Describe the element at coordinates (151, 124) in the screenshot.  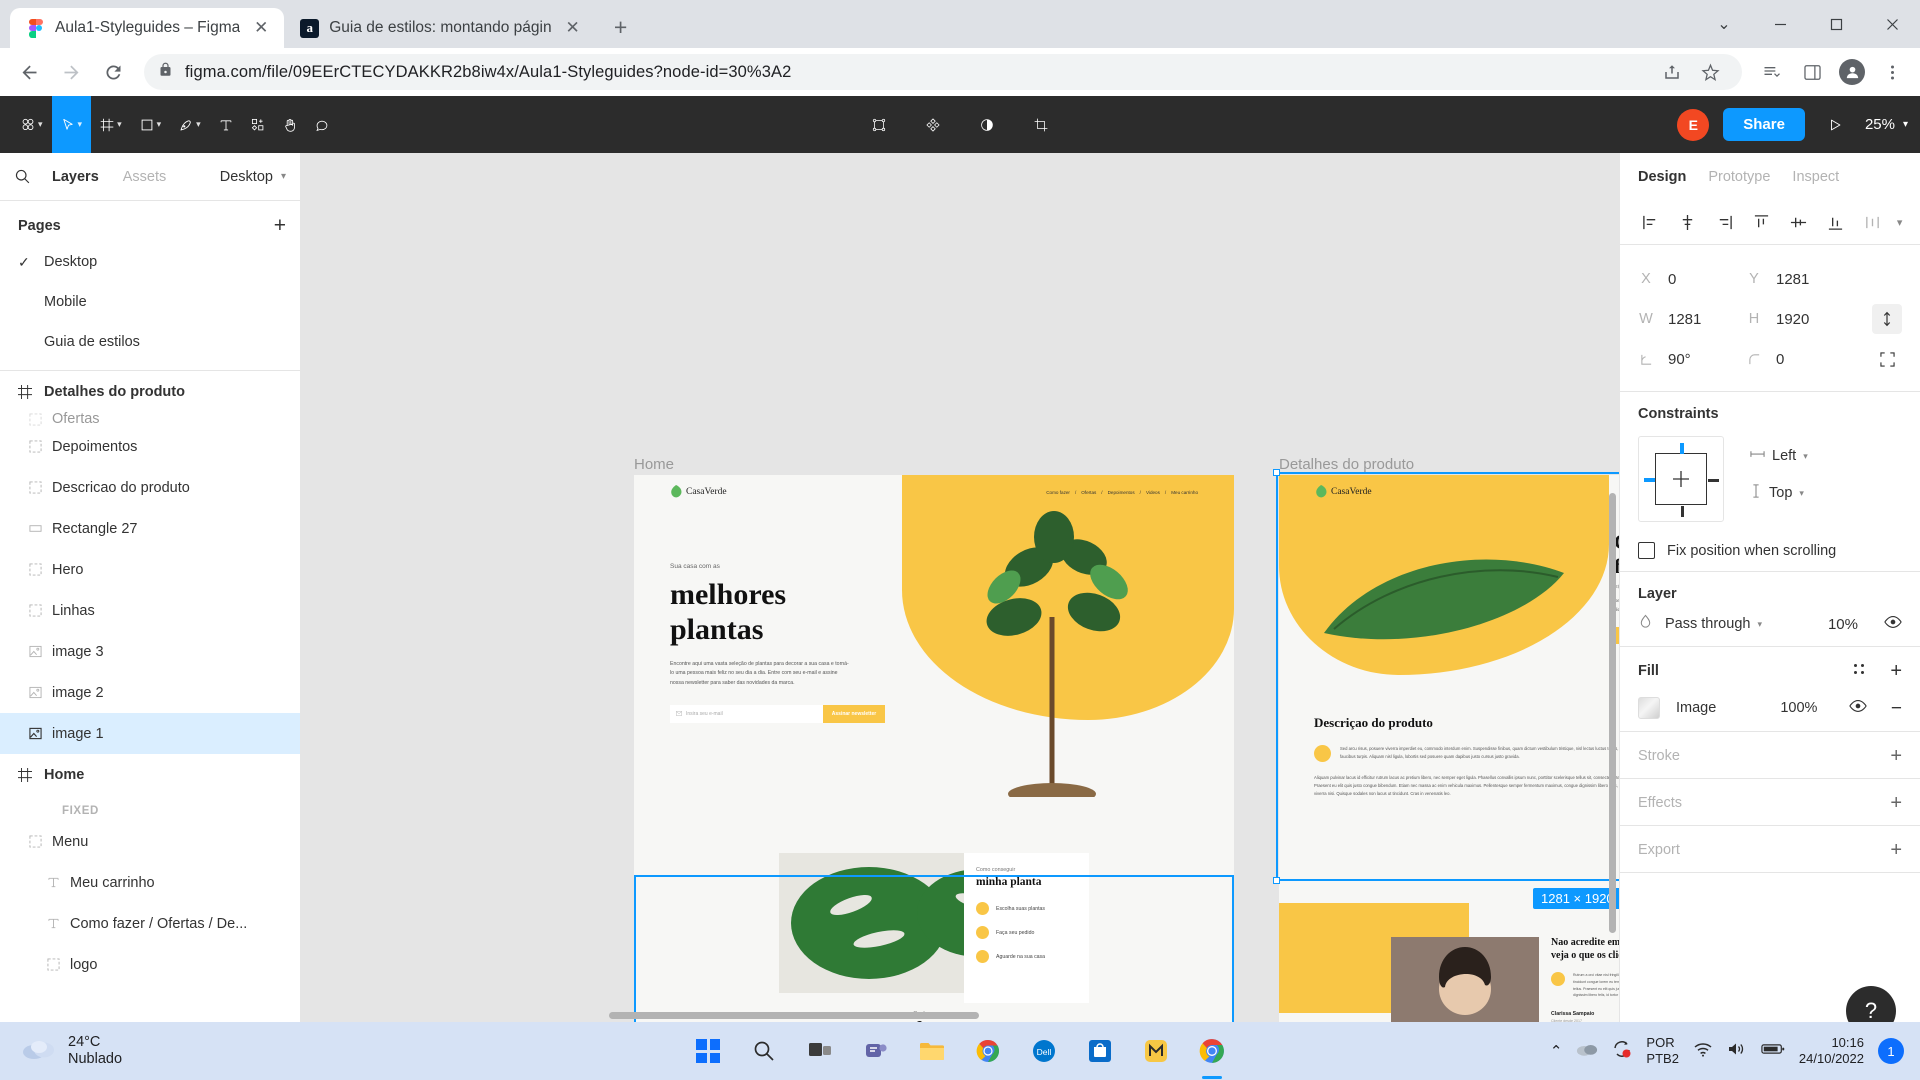
I see `shape-tool: ▾` at that location.